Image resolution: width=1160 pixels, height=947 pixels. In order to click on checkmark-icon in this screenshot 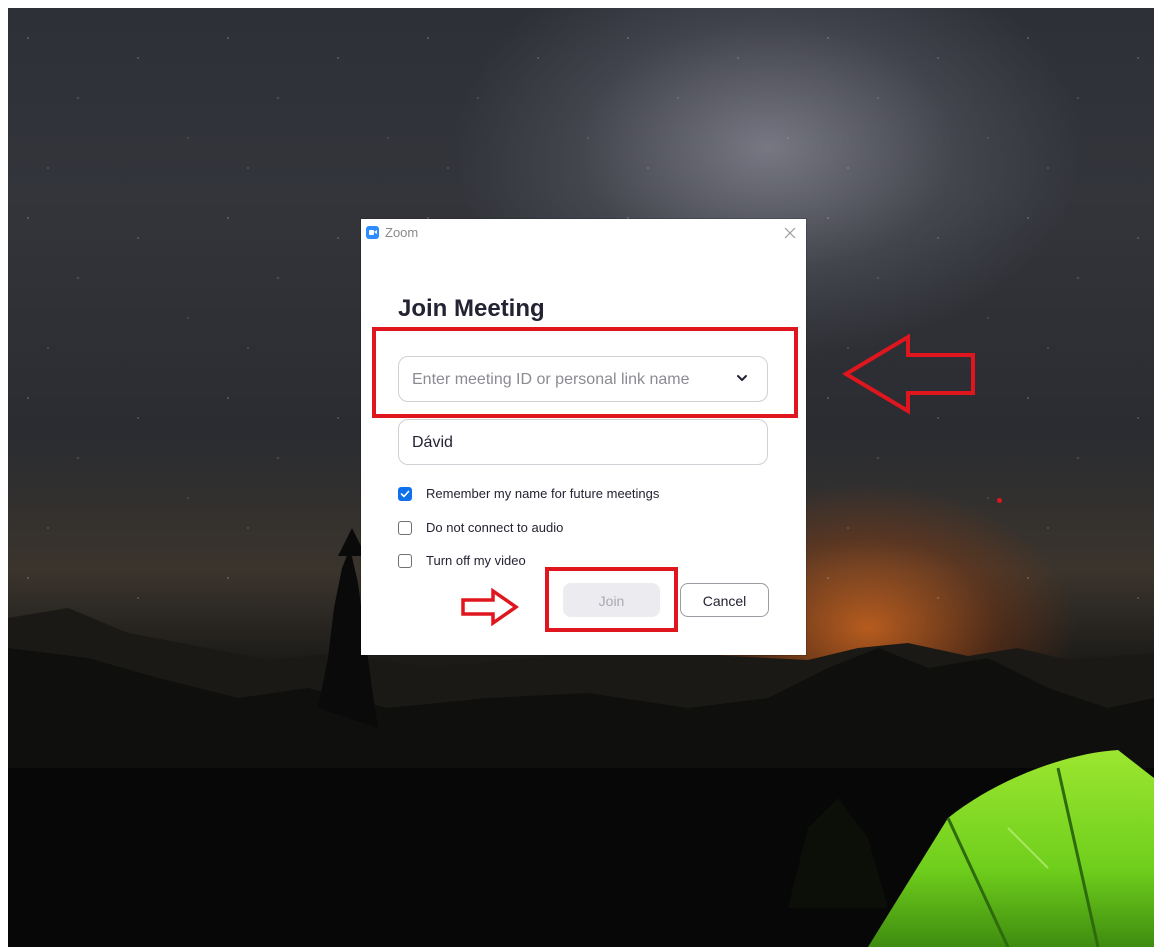, I will do `click(405, 494)`.